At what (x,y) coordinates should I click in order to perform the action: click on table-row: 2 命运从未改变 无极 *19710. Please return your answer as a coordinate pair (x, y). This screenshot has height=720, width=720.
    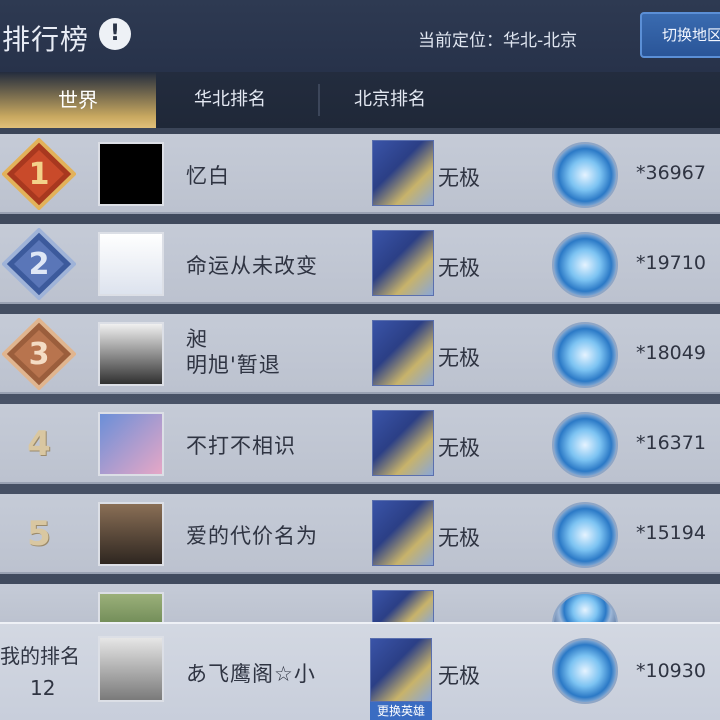
    Looking at the image, I should click on (360, 264).